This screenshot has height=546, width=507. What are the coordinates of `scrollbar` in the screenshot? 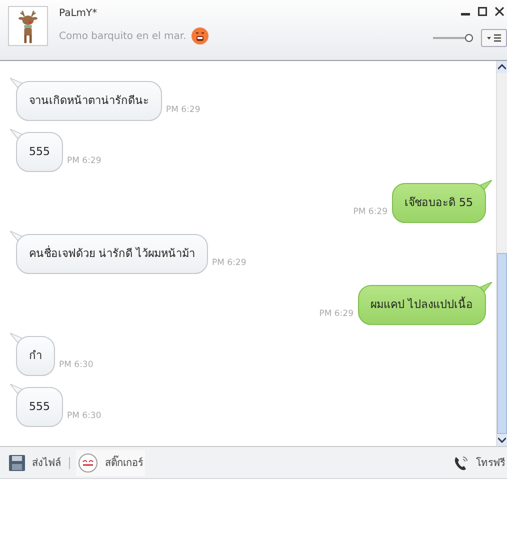 It's located at (501, 253).